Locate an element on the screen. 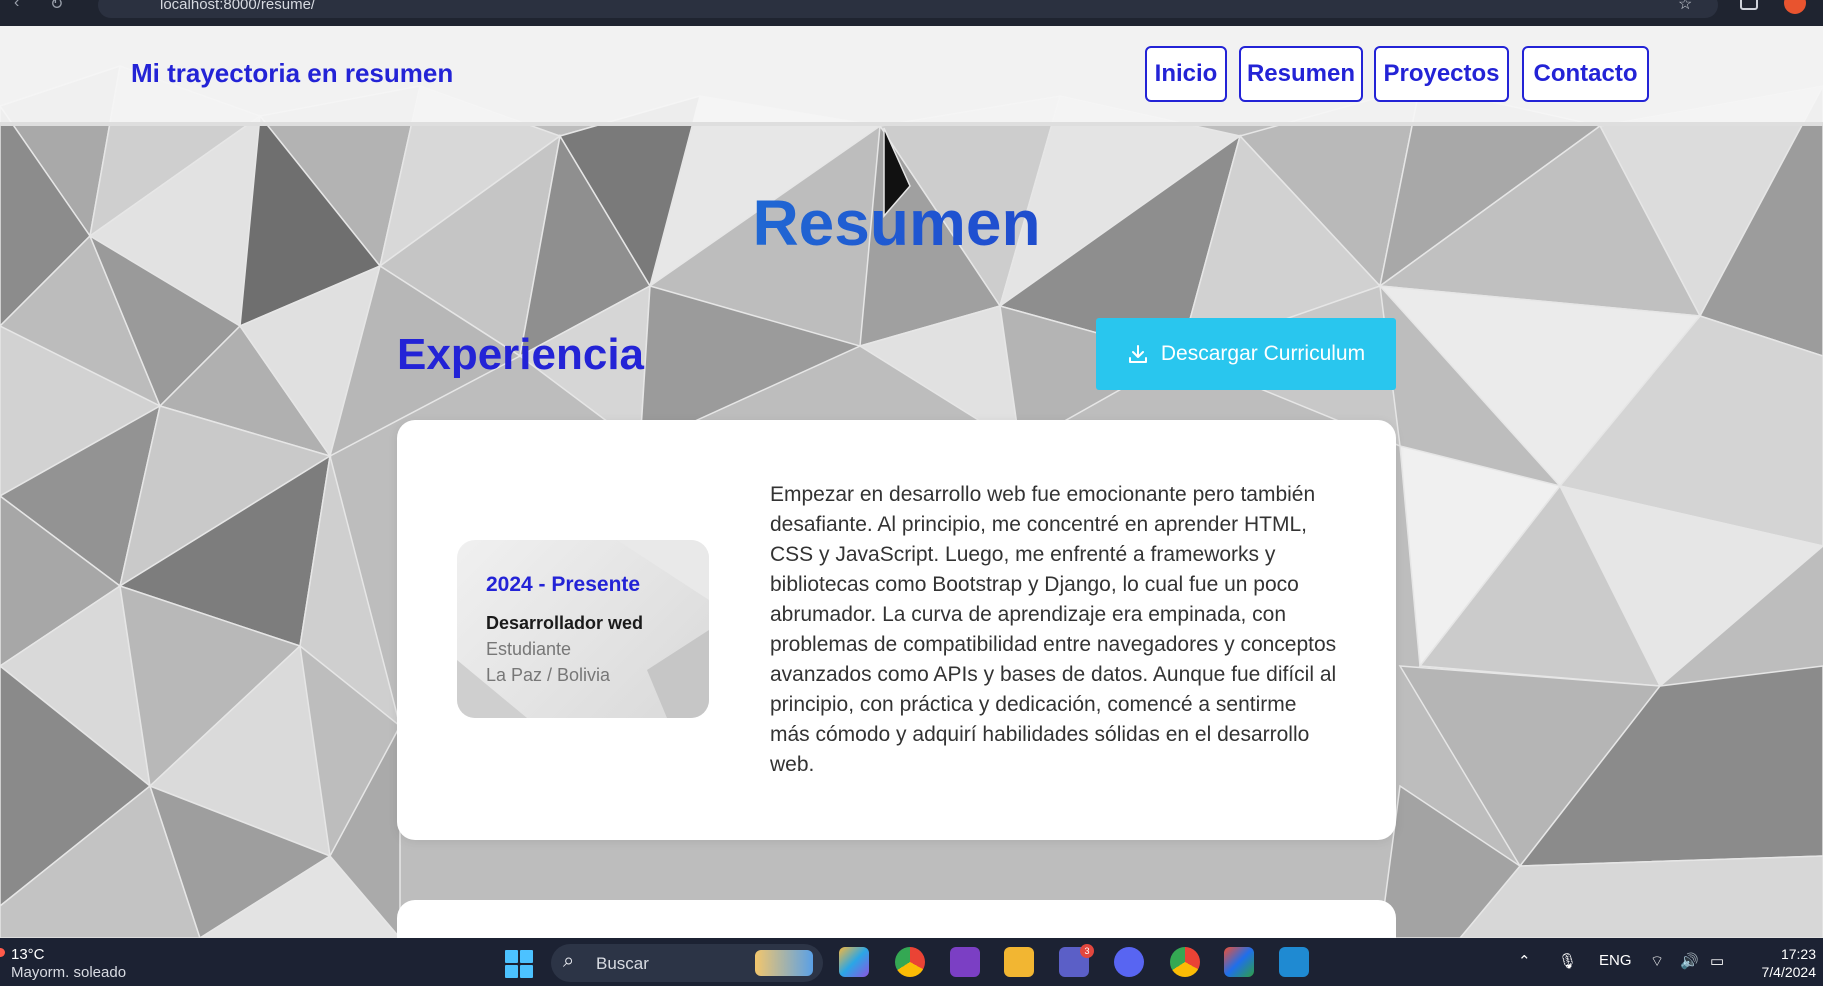 This screenshot has height=986, width=1823. vscode-icon is located at coordinates (1294, 962).